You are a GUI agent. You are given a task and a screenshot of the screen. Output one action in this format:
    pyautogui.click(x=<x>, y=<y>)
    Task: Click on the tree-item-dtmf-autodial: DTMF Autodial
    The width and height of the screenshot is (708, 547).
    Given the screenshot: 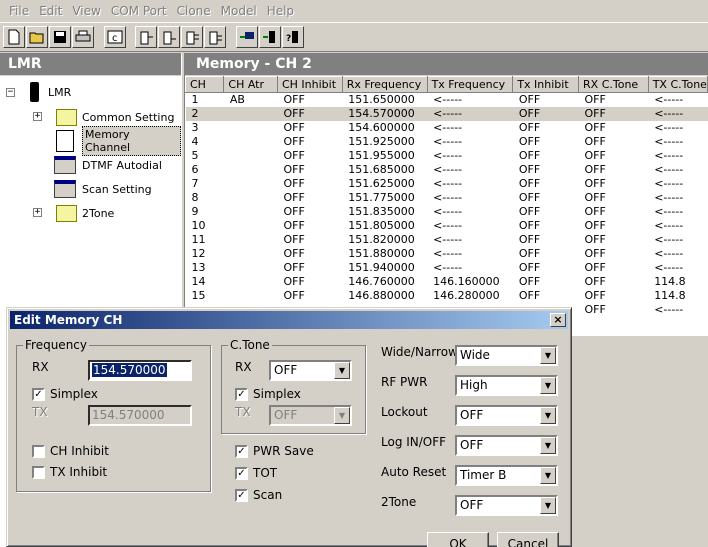 What is the action you would take?
    pyautogui.click(x=108, y=165)
    